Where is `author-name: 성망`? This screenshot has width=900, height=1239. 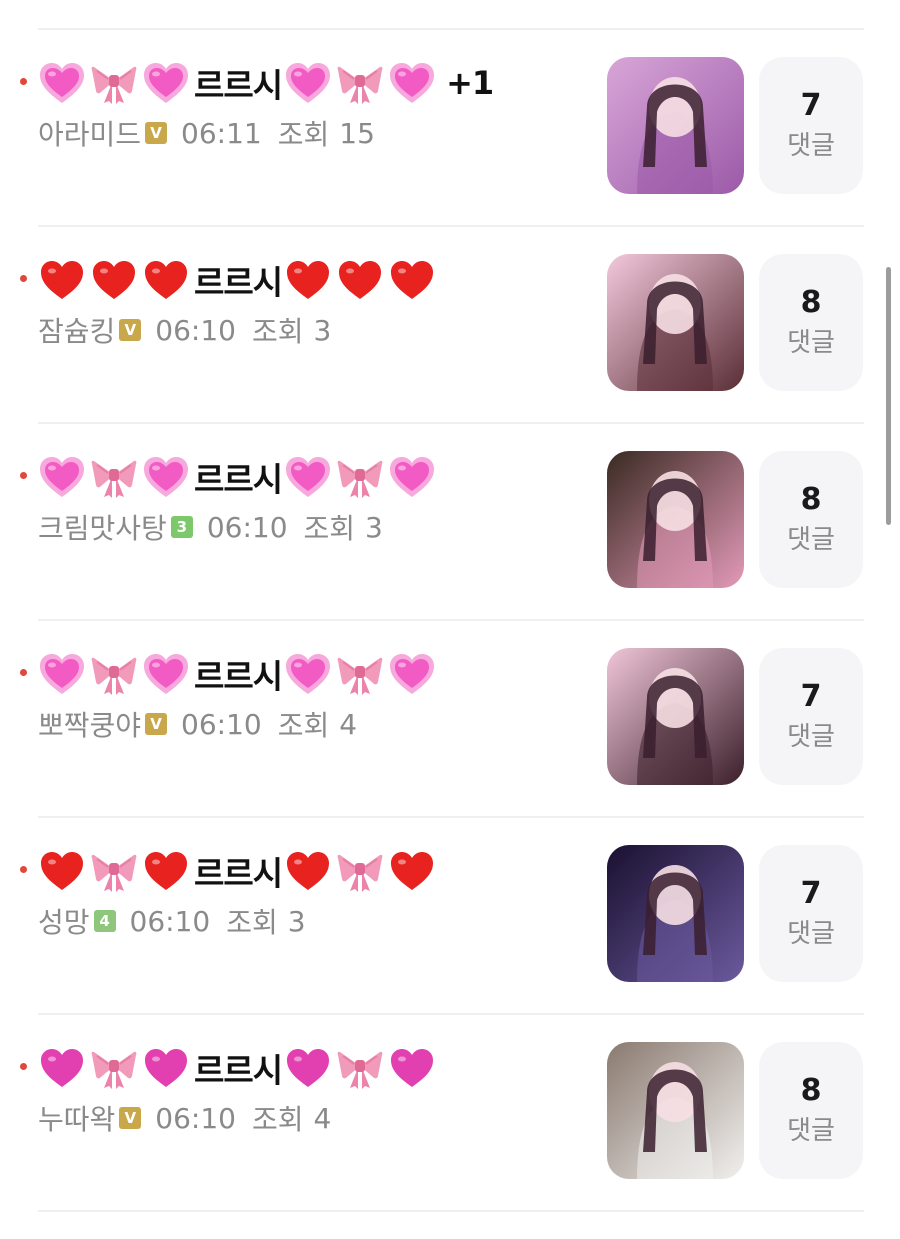 author-name: 성망 is located at coordinates (64, 921).